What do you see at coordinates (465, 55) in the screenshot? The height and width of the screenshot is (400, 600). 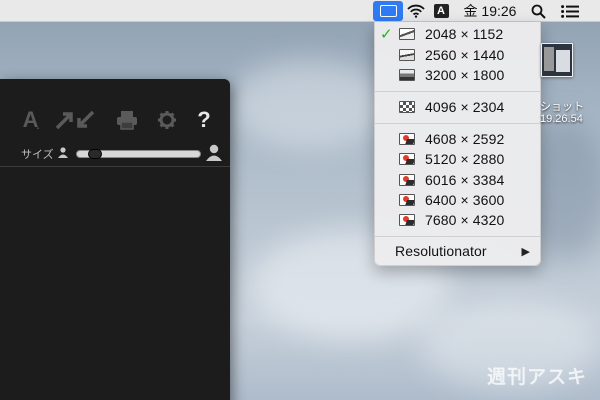 I see `menu-item-label: 2560 × 1440` at bounding box center [465, 55].